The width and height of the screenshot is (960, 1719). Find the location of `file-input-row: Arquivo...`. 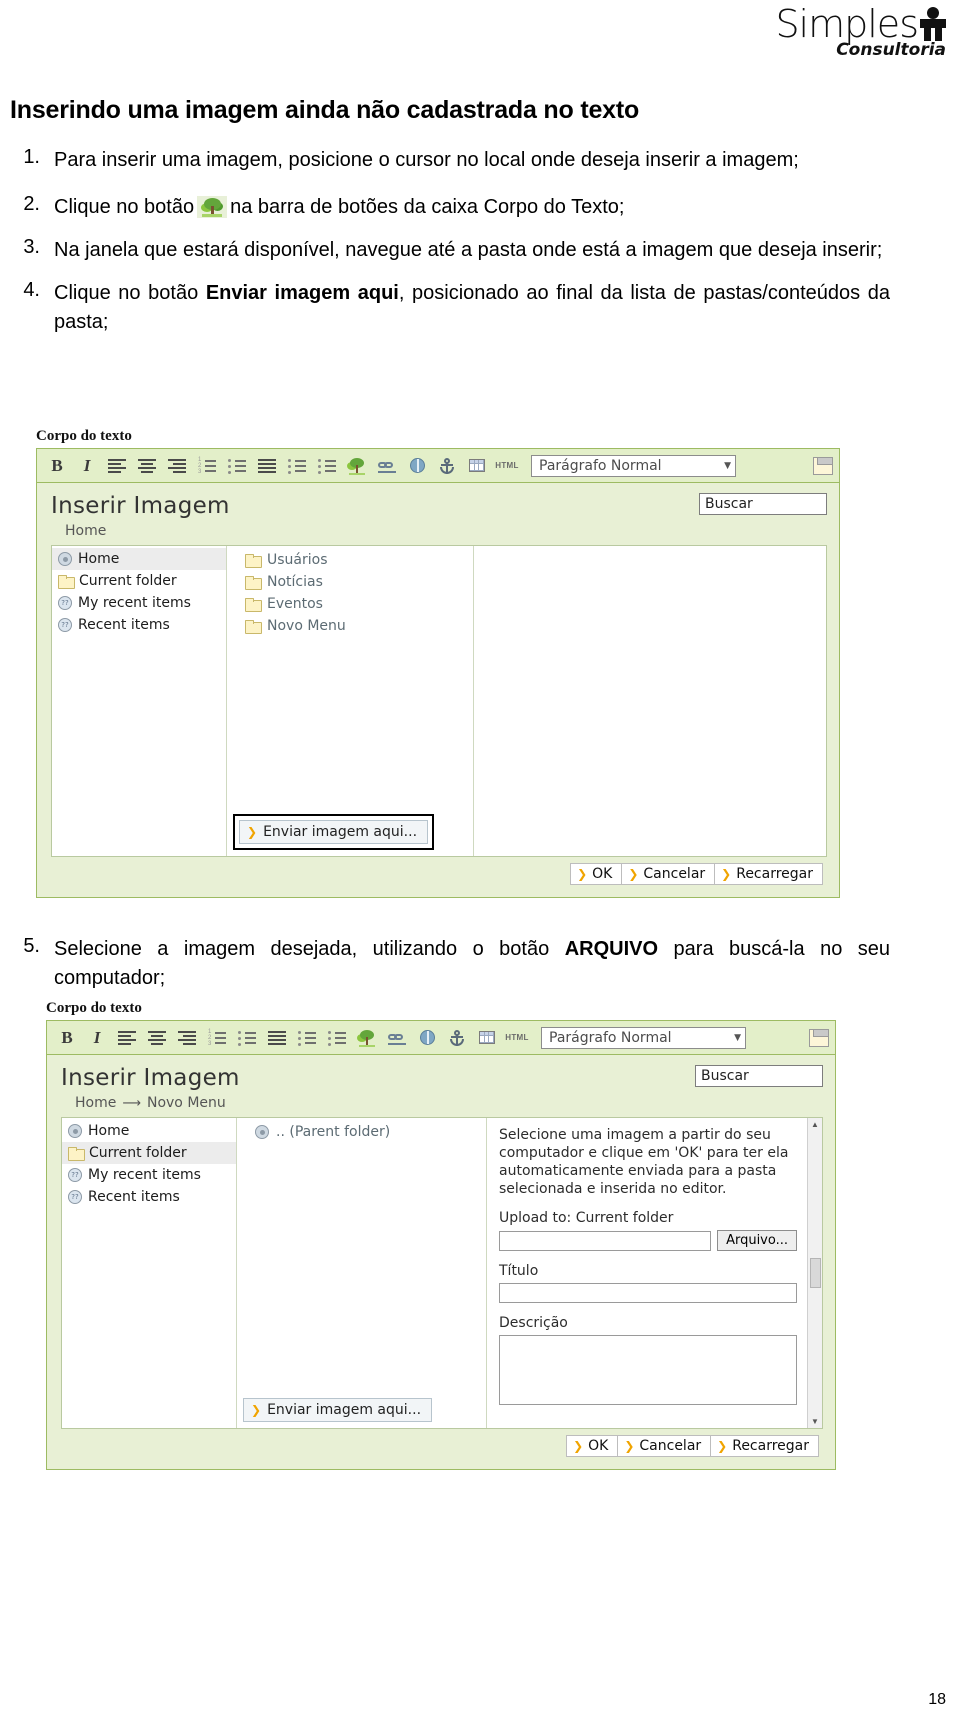

file-input-row: Arquivo... is located at coordinates (648, 1240).